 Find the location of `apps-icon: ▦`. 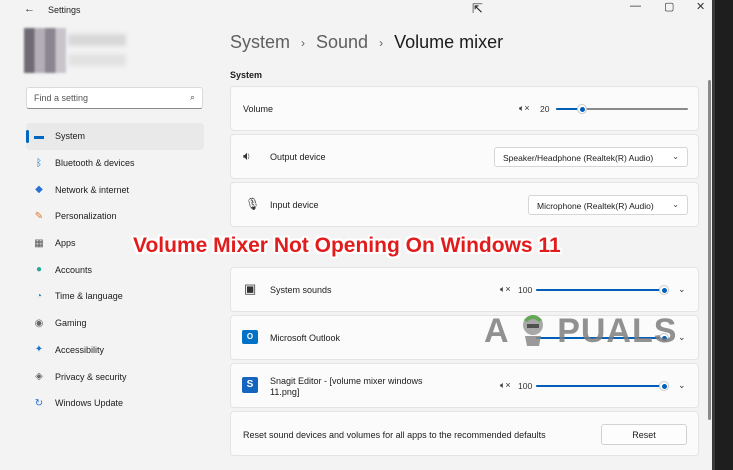

apps-icon: ▦ is located at coordinates (39, 243).